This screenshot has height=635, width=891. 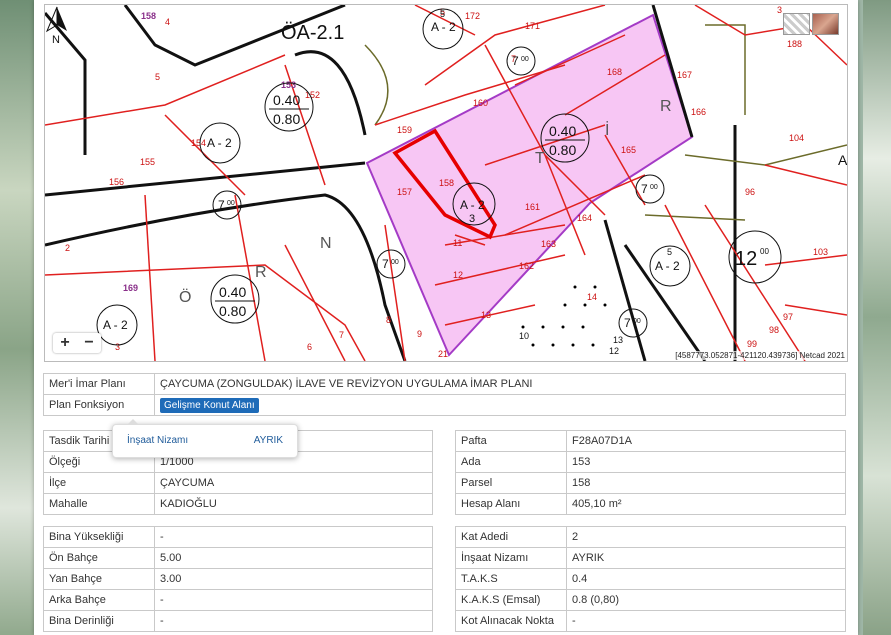 I want to click on row-label: Bina Derinliği, so click(x=99, y=621).